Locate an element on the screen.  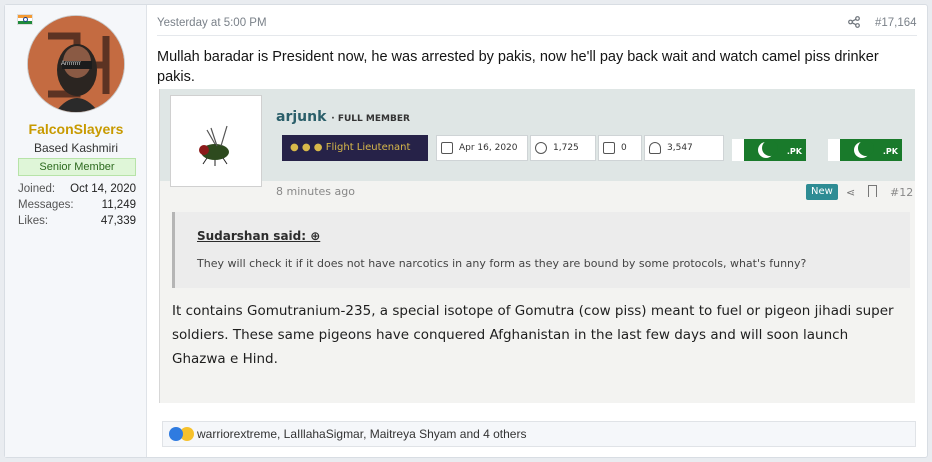
embedded-post-number: #12 is located at coordinates (902, 192).